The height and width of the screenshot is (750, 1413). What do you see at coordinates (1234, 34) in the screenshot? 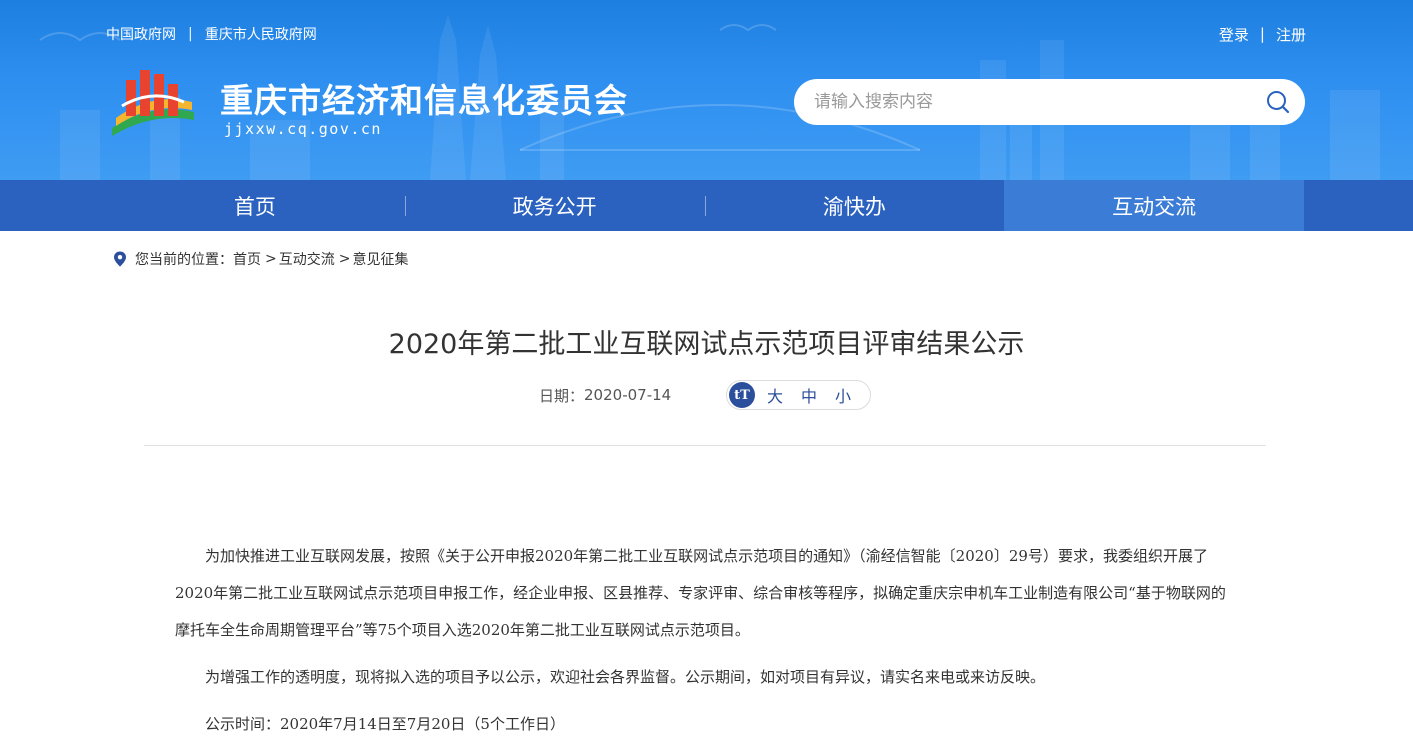
I see `login-link: 登录` at bounding box center [1234, 34].